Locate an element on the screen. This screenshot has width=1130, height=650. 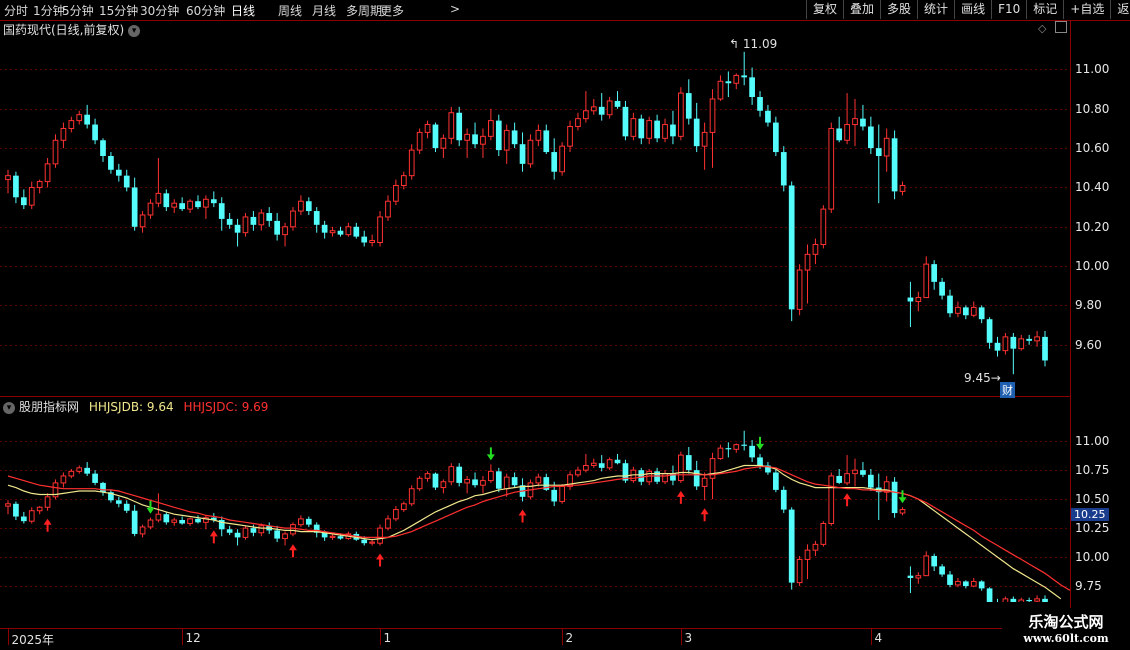
toolbar-button-4: 画线 is located at coordinates (972, 9).